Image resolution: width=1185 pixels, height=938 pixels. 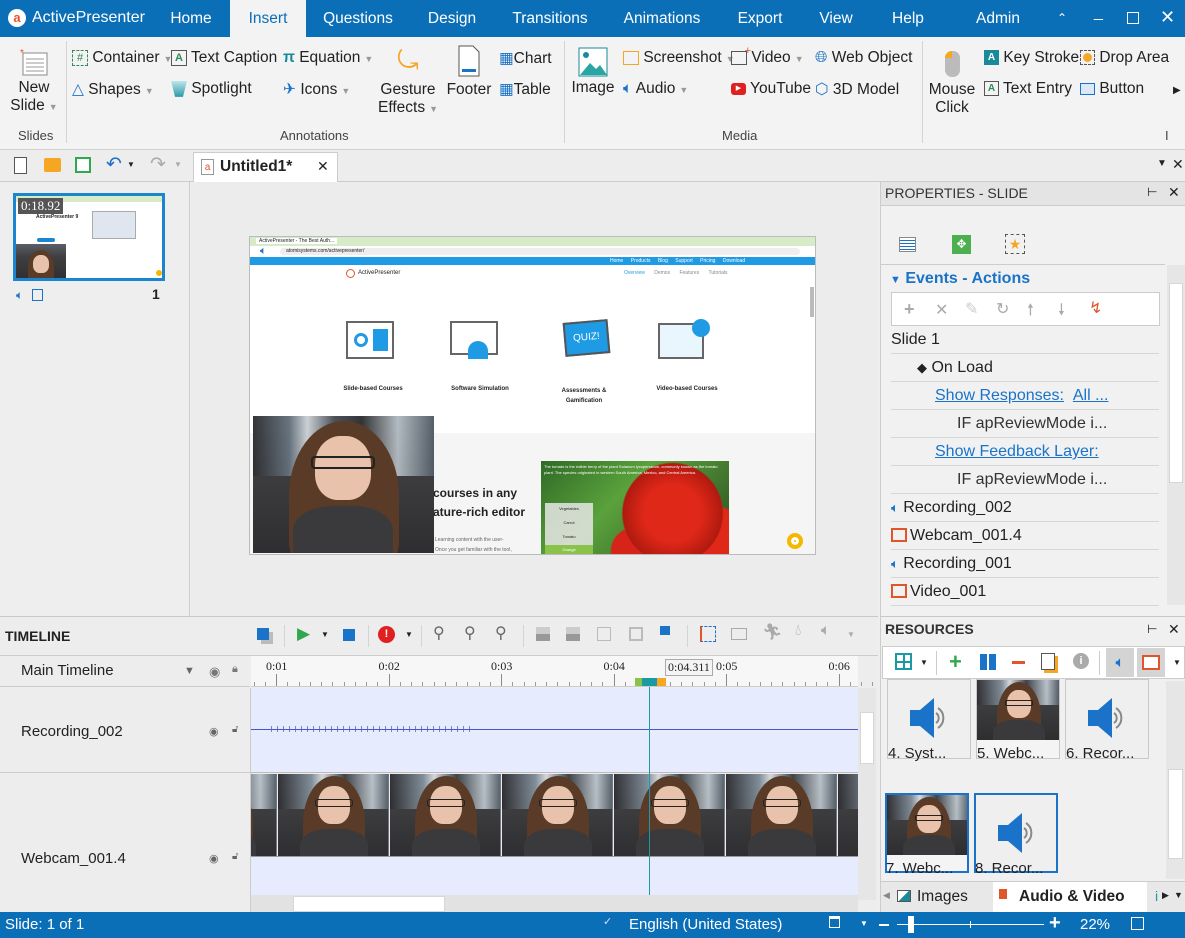 I want to click on audio-button: 🔈︎ Audio ▼, so click(x=655, y=89).